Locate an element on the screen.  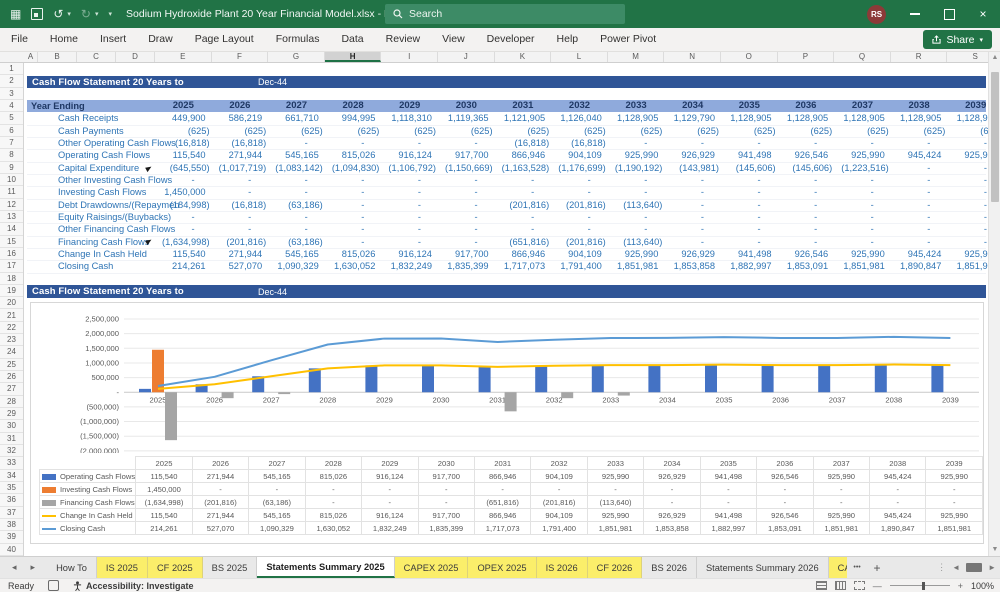
column-header-J: J is located at coordinates (466, 57).